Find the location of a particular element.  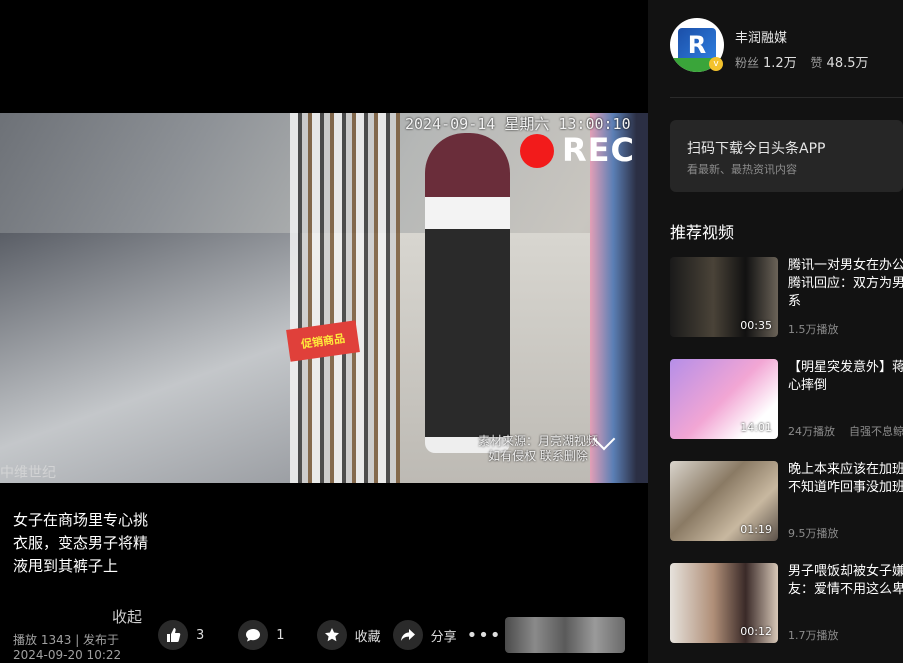

star-icon is located at coordinates (331, 635).